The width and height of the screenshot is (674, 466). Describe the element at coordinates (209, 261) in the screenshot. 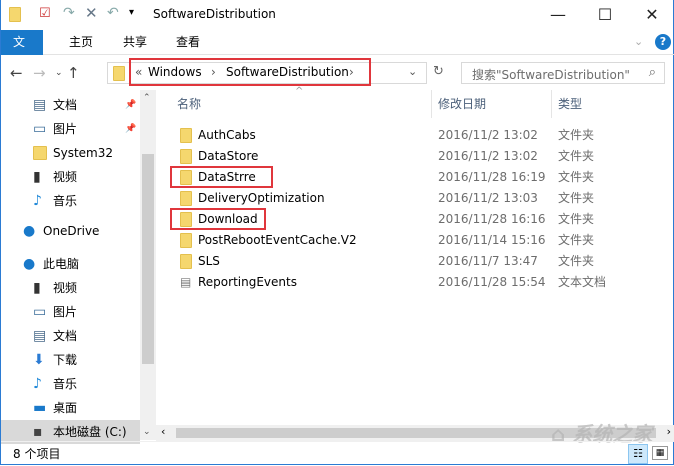

I see `file-name: SLS` at that location.